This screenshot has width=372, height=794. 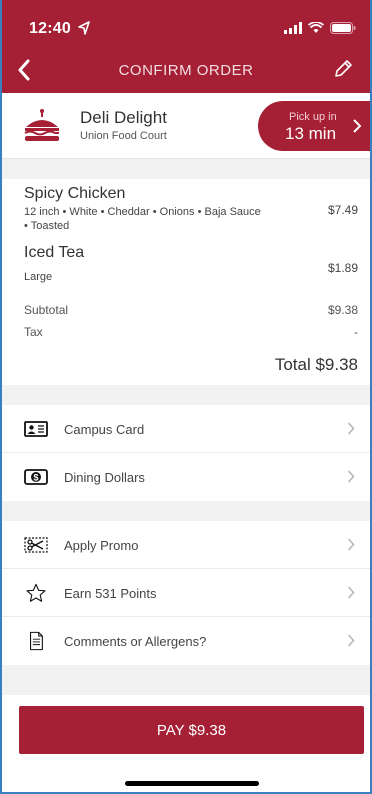 What do you see at coordinates (36, 545) in the screenshot?
I see `coupon-scissors-icon` at bounding box center [36, 545].